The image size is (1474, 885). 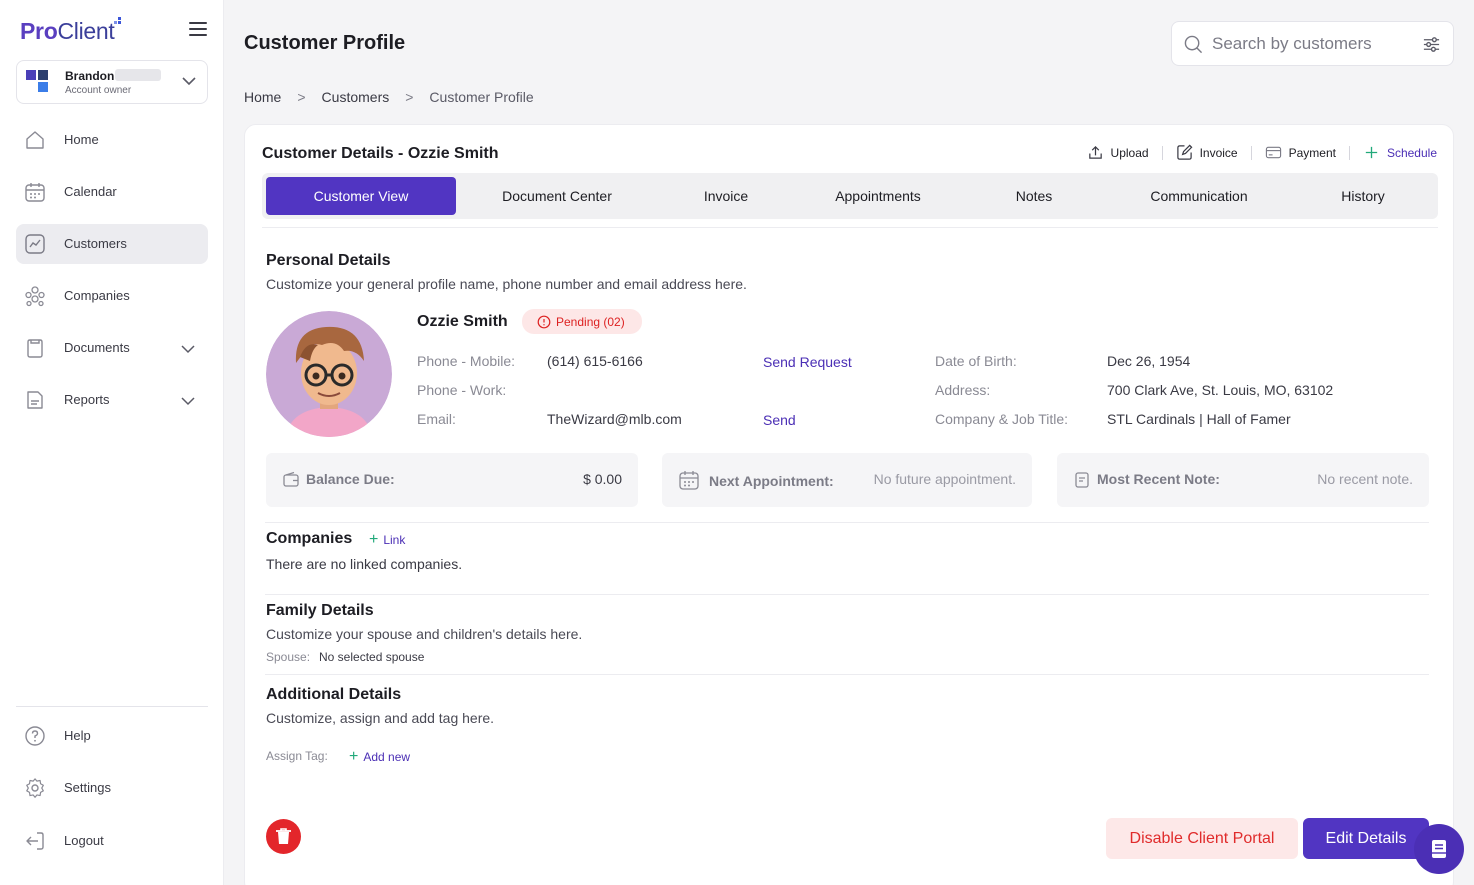 What do you see at coordinates (372, 657) in the screenshot?
I see `spouse-value: No selected spouse` at bounding box center [372, 657].